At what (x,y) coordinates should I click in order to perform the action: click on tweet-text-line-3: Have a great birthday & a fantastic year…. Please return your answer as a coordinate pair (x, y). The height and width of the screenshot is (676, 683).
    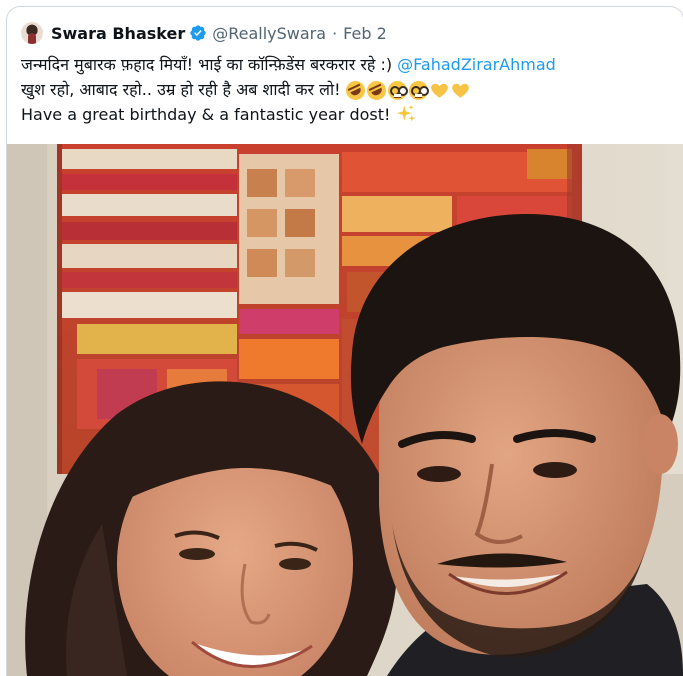
    Looking at the image, I should click on (346, 114).